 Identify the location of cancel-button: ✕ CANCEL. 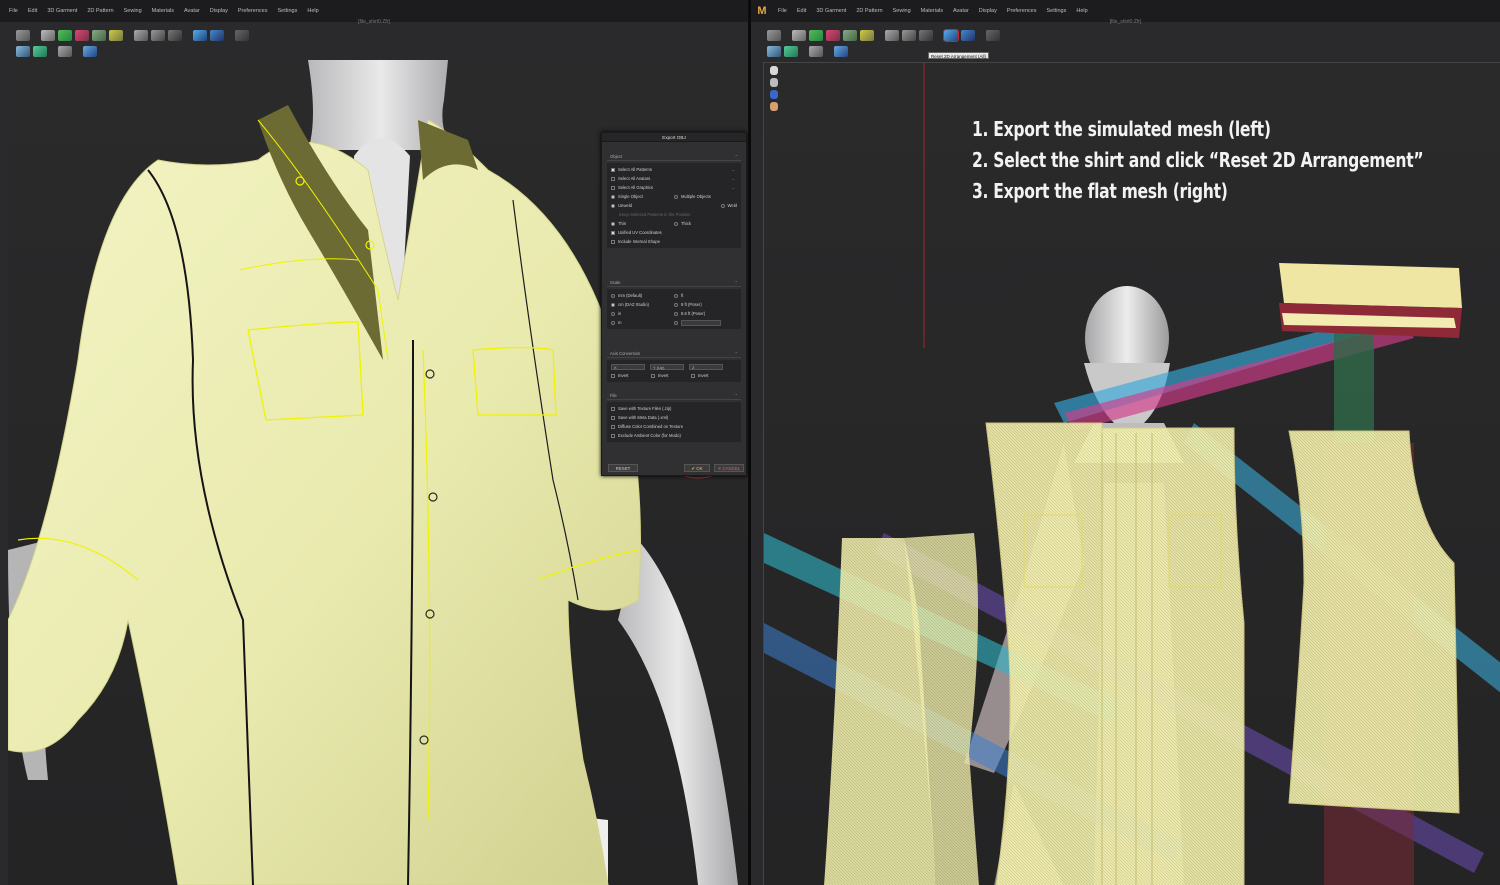
(729, 468).